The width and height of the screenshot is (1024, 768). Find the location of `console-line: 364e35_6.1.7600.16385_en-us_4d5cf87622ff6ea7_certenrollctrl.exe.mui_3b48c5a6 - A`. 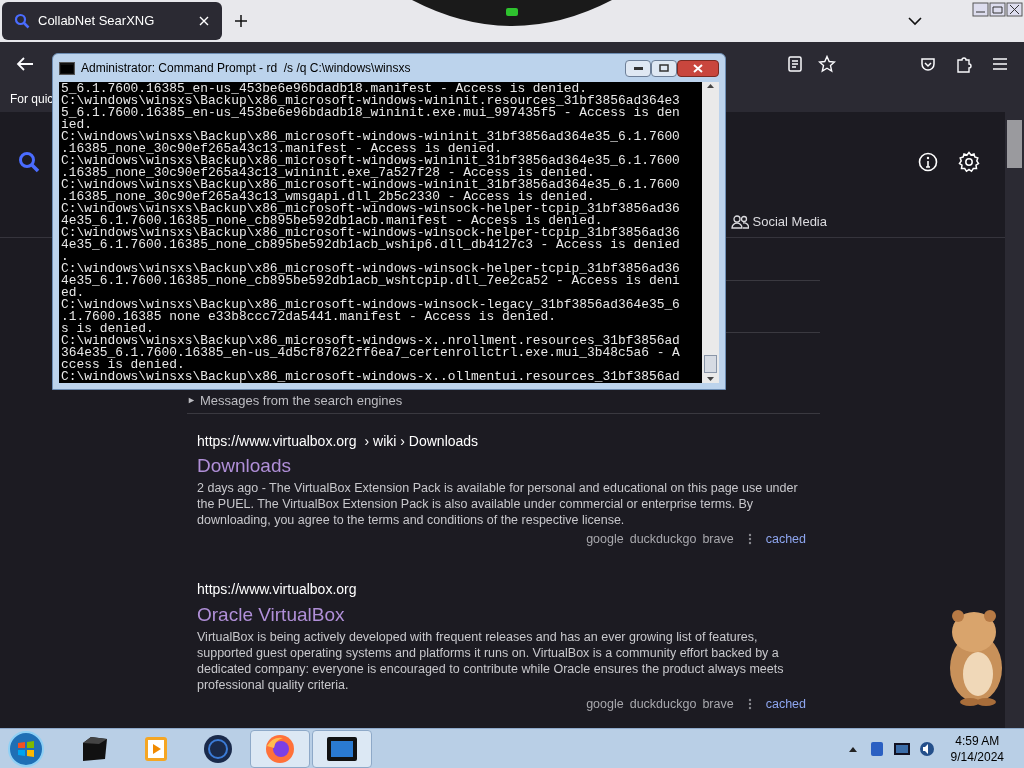

console-line: 364e35_6.1.7600.16385_en-us_4d5cf87622ff6ea7_certenrollctrl.exe.mui_3b48c5a6 - A is located at coordinates (370, 353).